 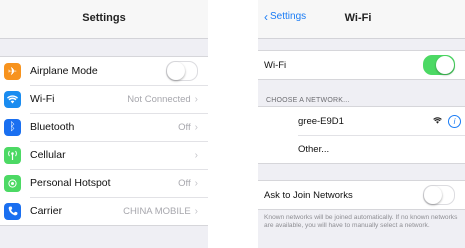 I want to click on wifi-title: Wi-Fi, so click(x=358, y=18).